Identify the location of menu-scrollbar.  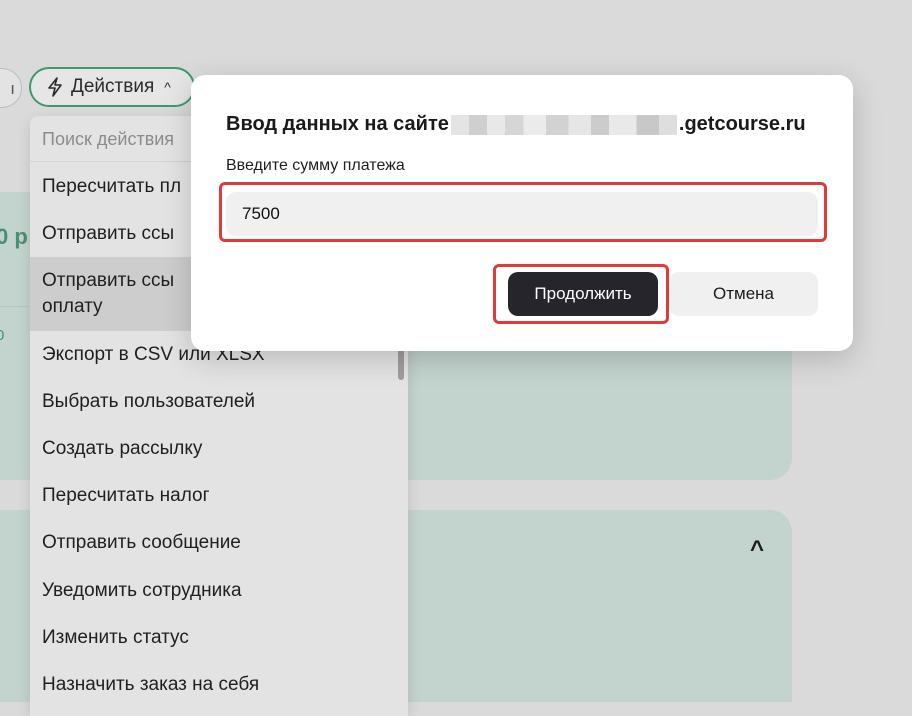
(401, 363).